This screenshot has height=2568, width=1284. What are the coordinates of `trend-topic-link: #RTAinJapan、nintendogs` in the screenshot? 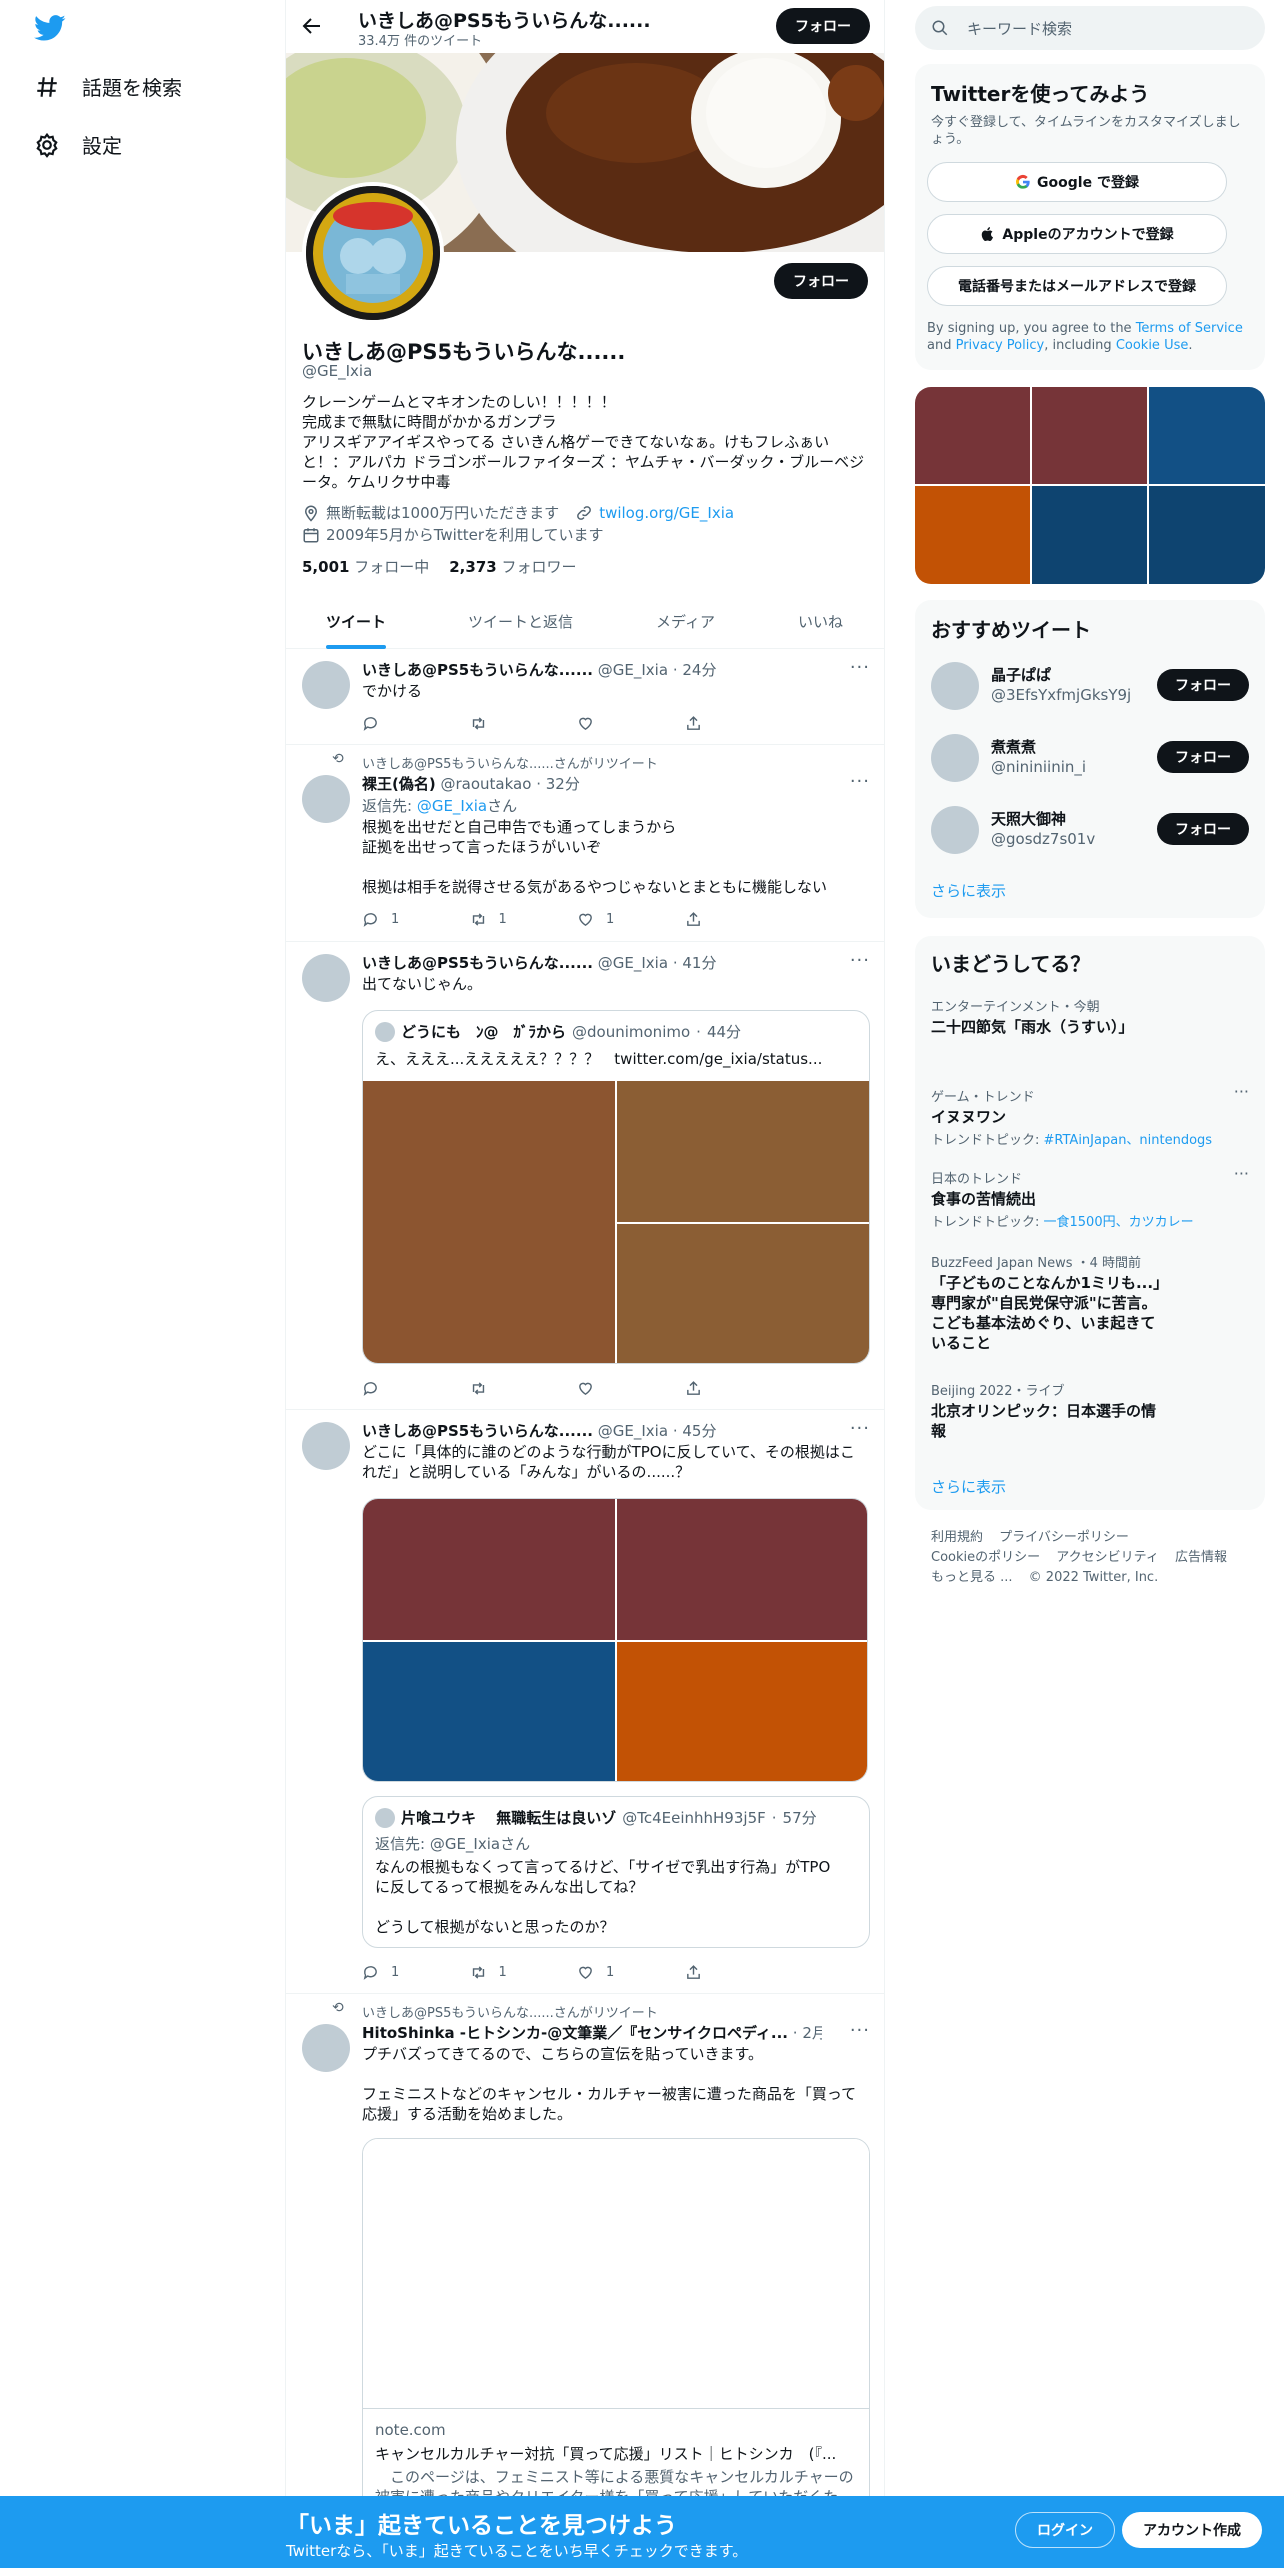 It's located at (1128, 1140).